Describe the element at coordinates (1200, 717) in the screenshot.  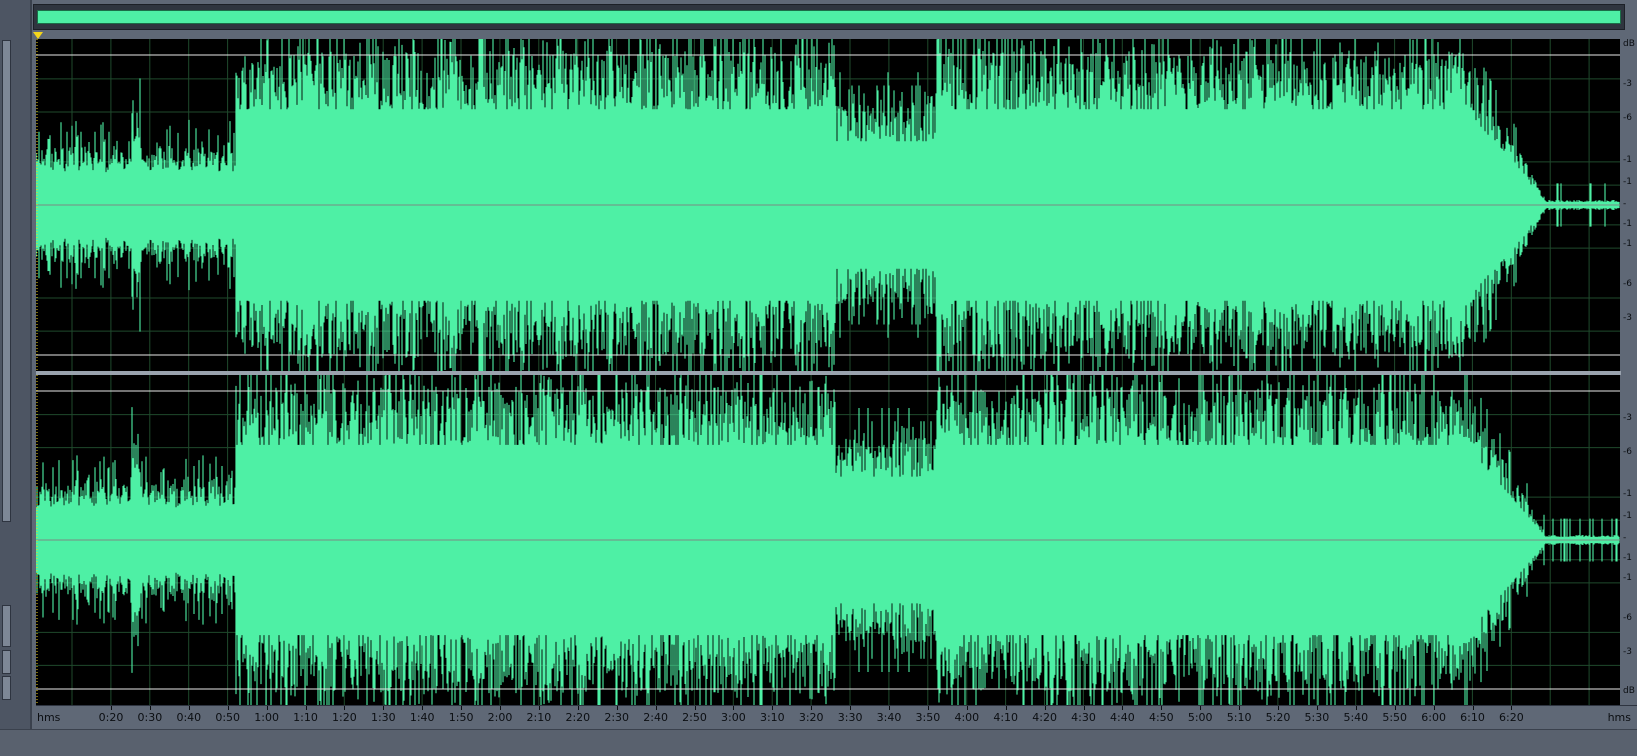
I see `time-label: 5:00` at that location.